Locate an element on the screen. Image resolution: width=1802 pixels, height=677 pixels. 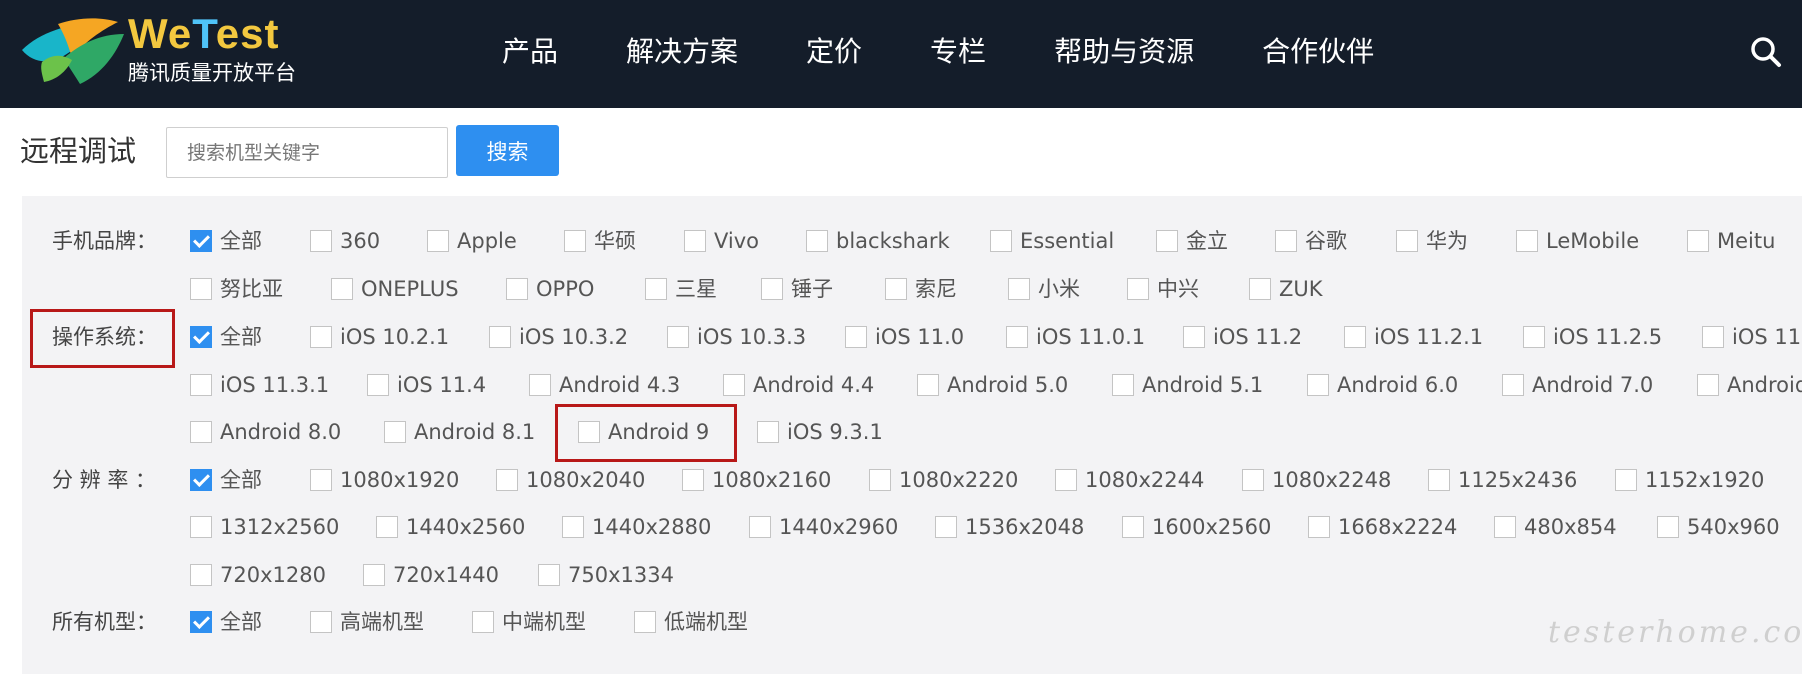
os-option-ios-10-3-2: iOS 10.3.2 is located at coordinates (558, 337).